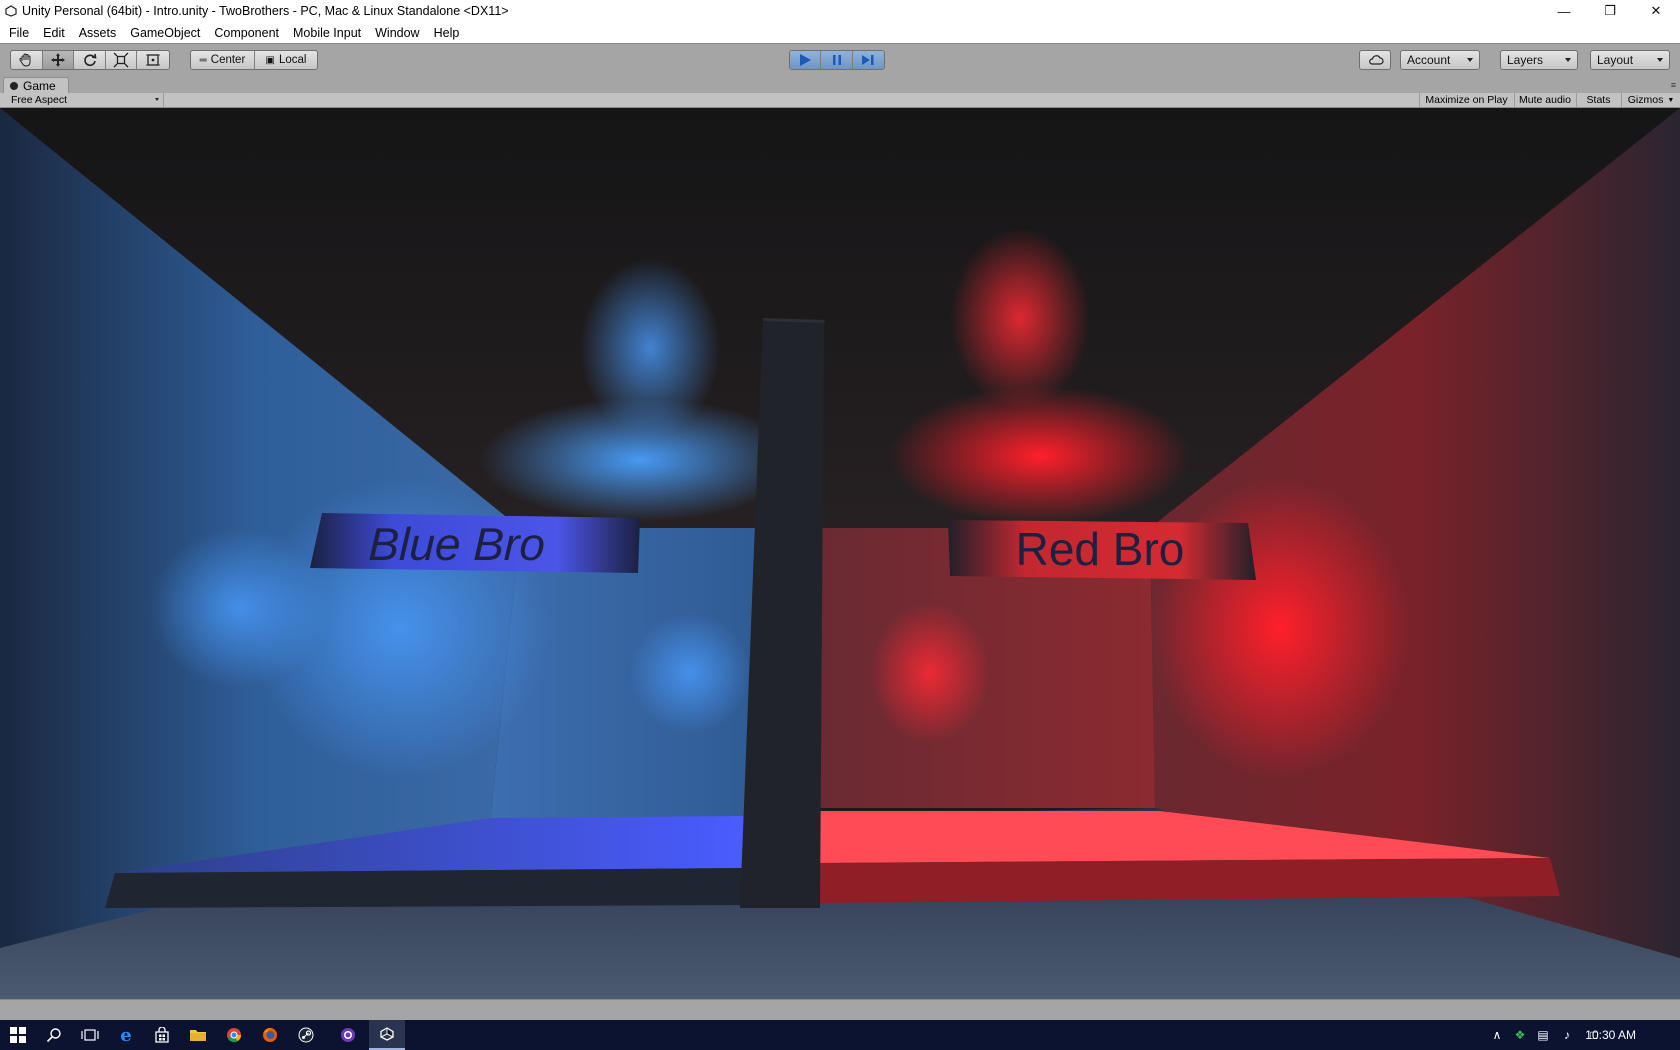 The width and height of the screenshot is (1680, 1050). I want to click on unity-icon, so click(387, 1034).